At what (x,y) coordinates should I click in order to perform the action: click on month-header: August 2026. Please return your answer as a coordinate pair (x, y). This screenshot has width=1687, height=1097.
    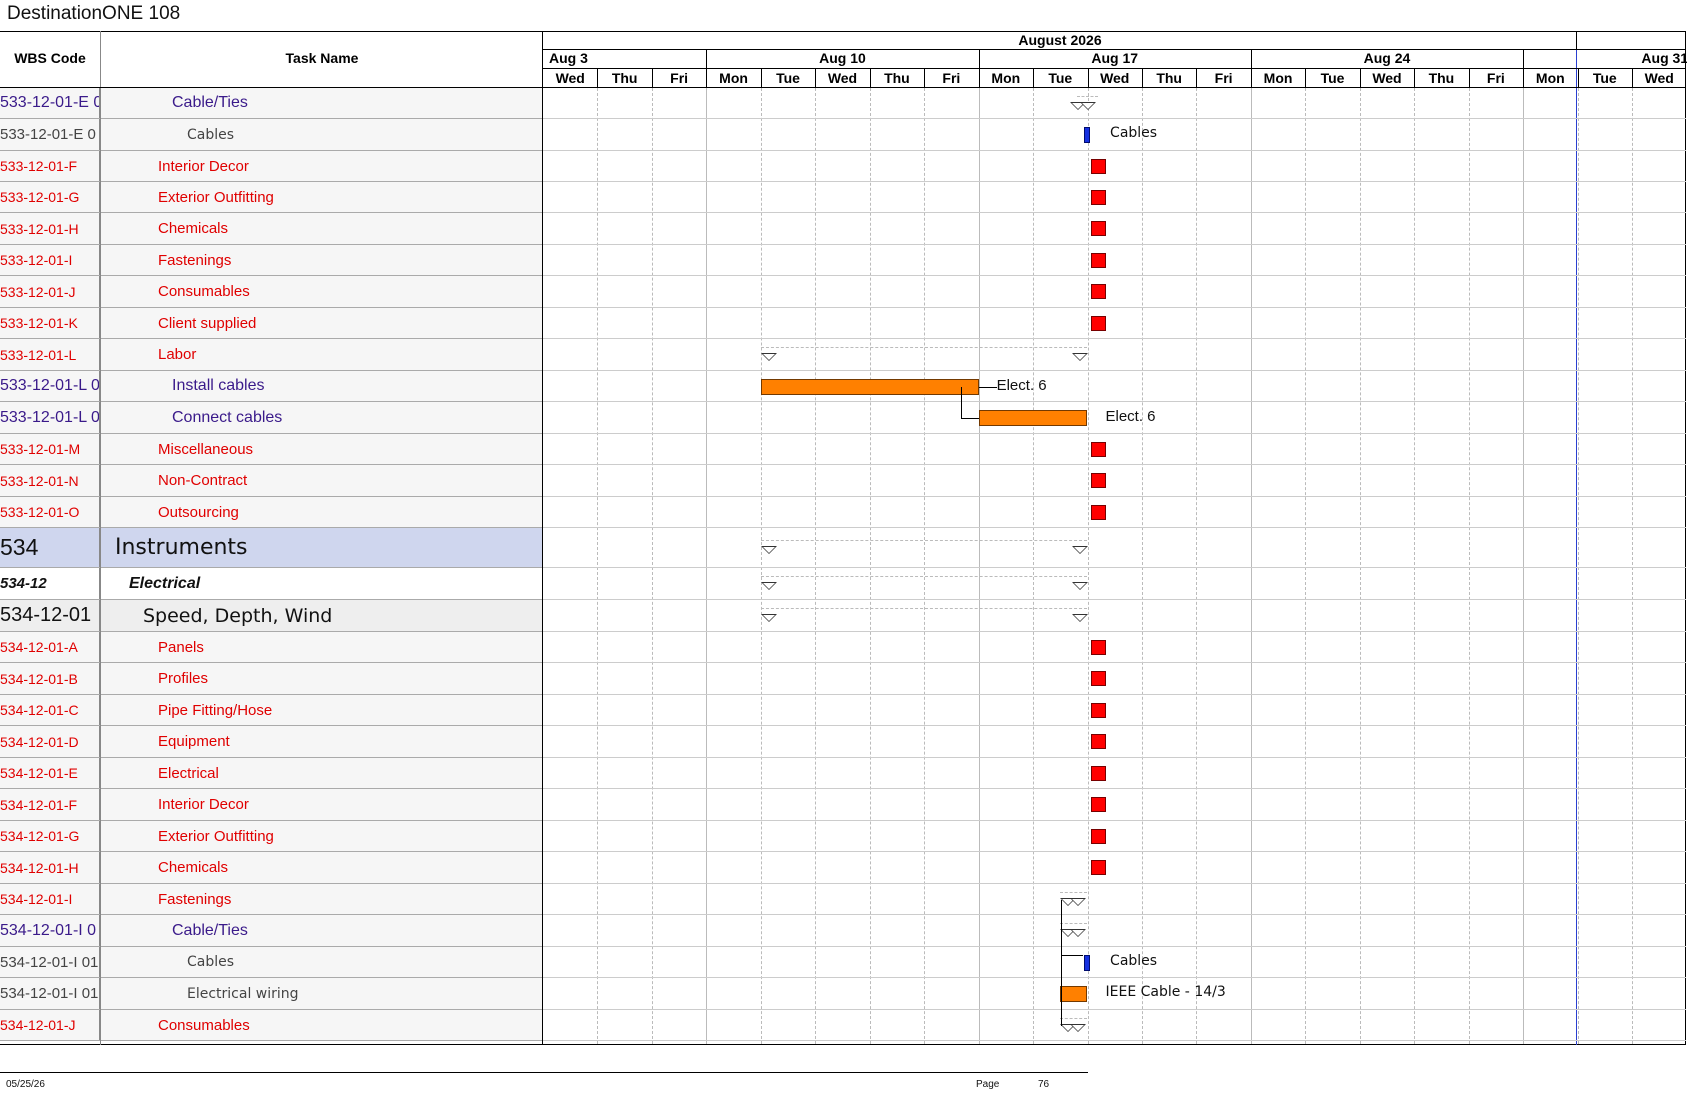
    Looking at the image, I should click on (1060, 40).